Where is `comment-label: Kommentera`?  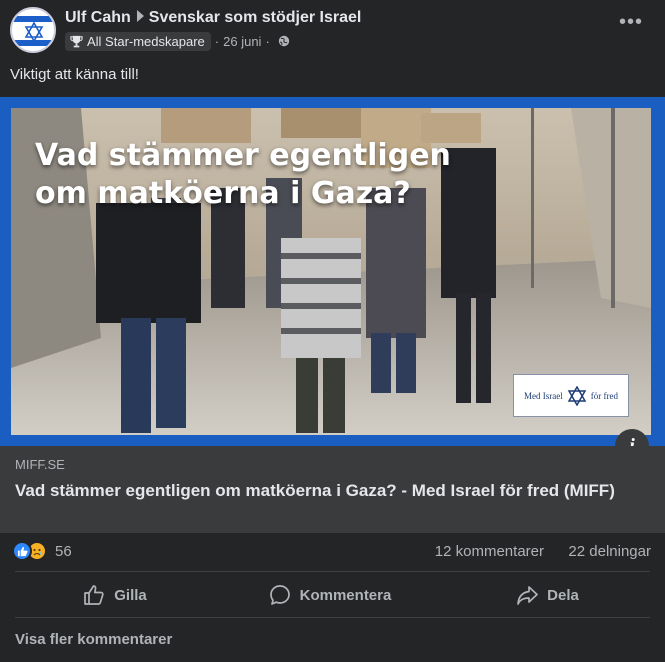 comment-label: Kommentera is located at coordinates (345, 595).